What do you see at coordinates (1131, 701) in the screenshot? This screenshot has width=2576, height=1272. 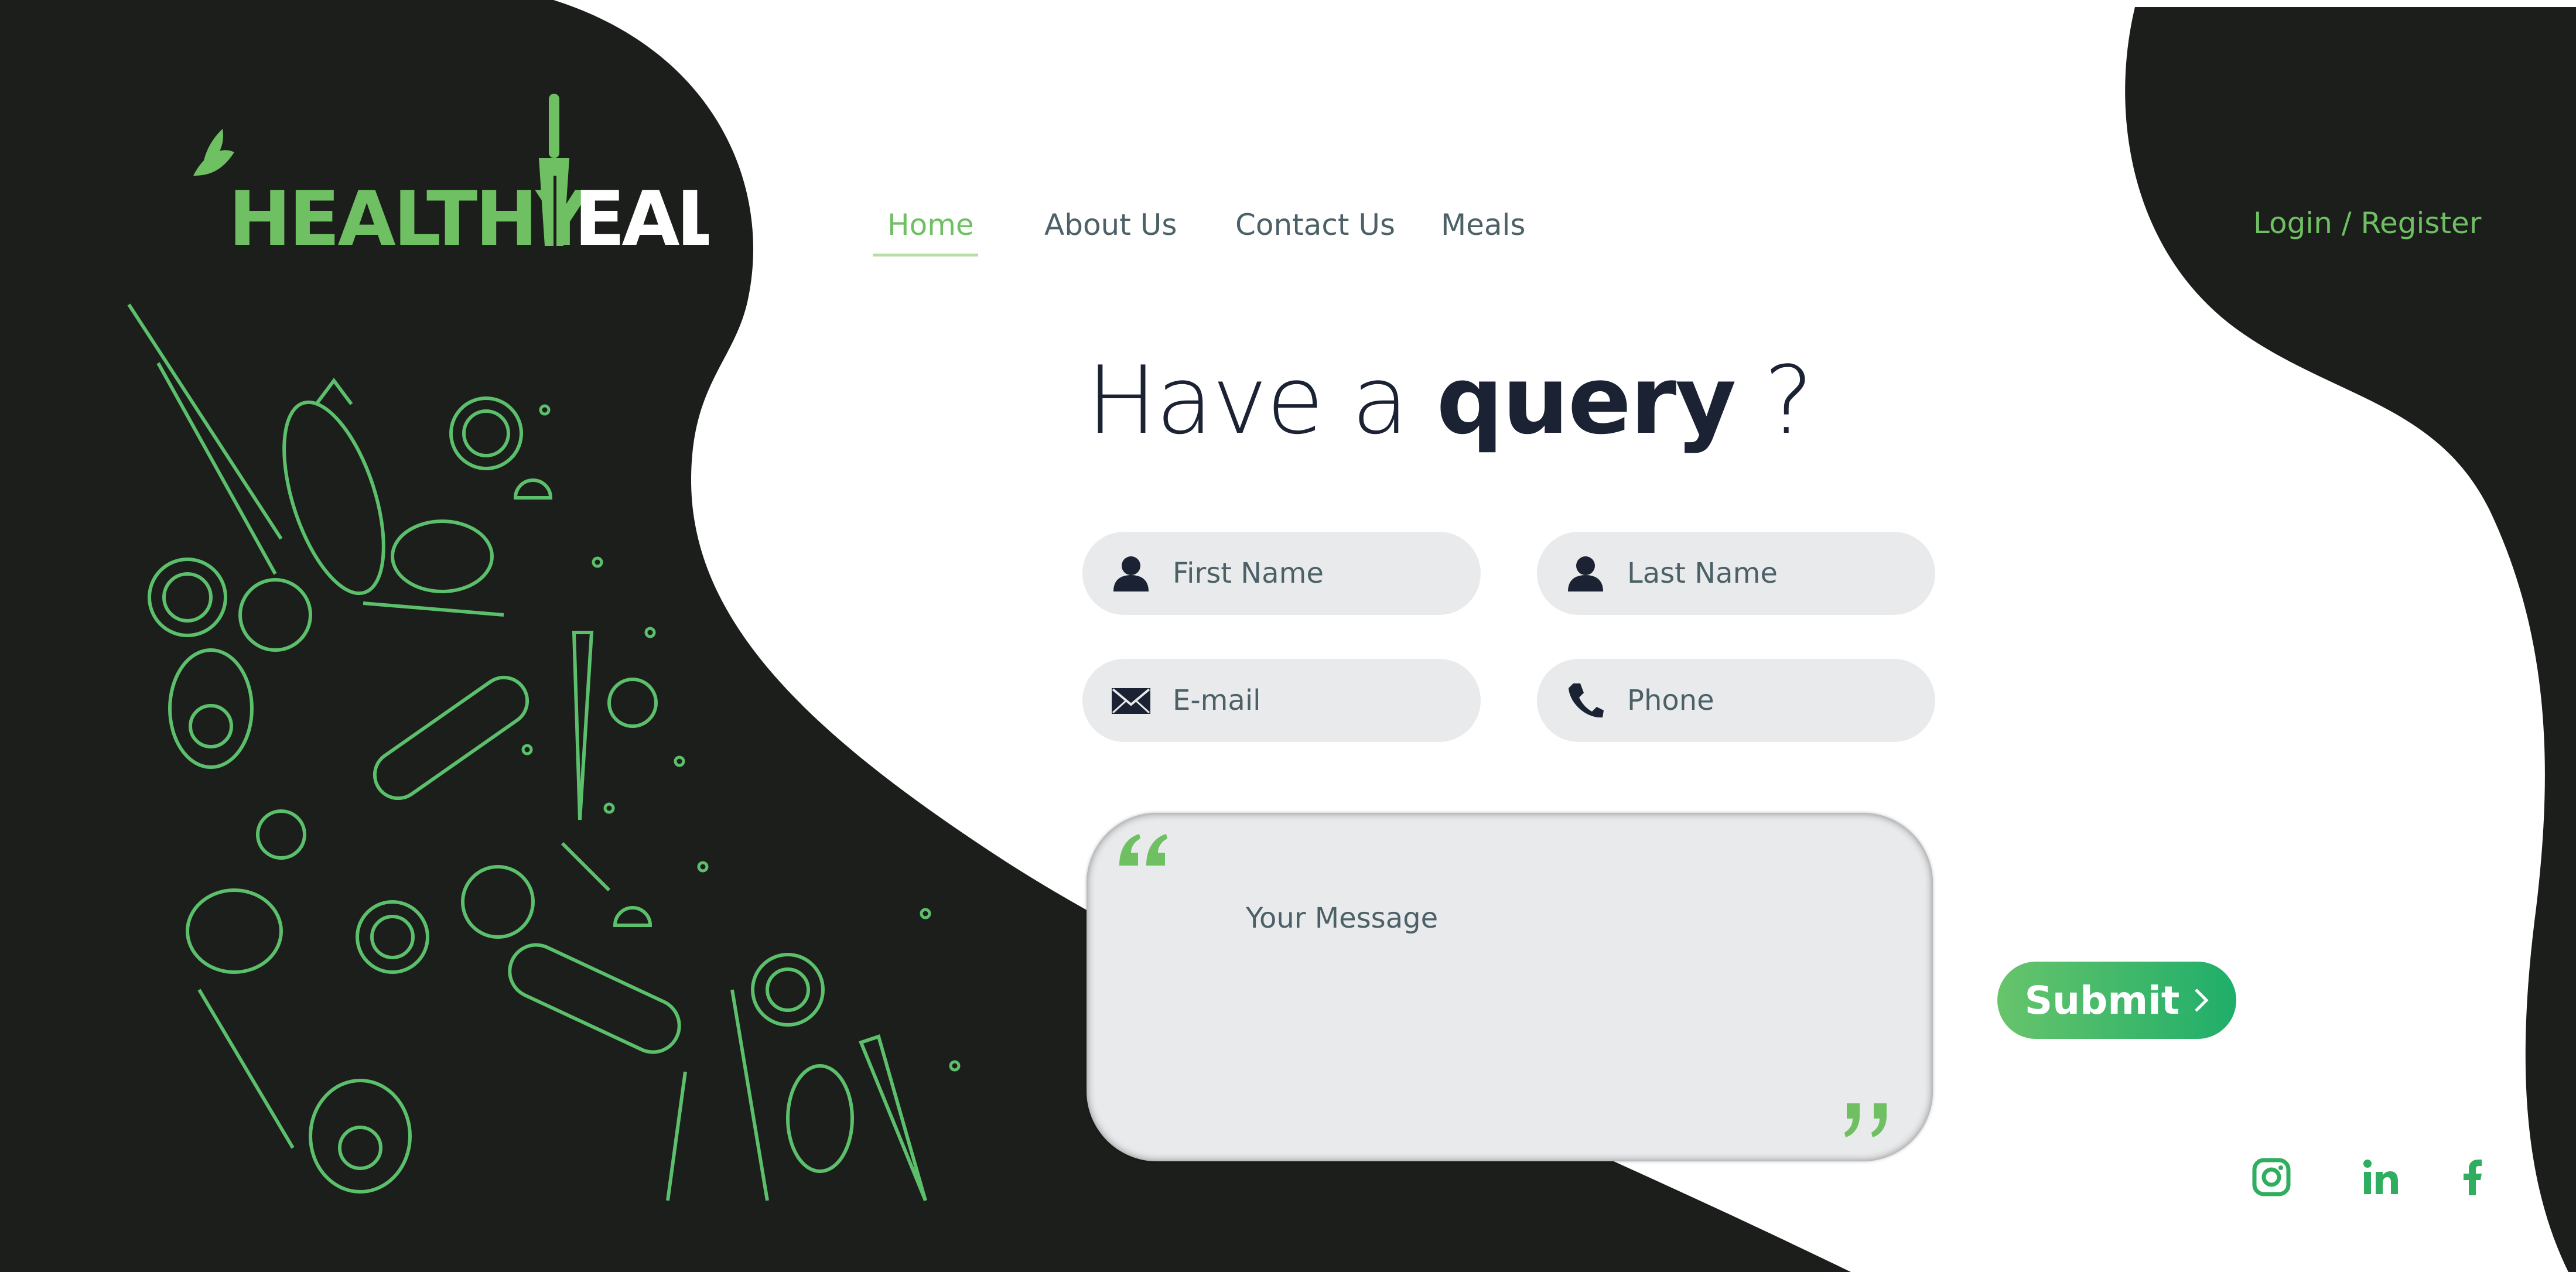 I see `envelope-icon` at bounding box center [1131, 701].